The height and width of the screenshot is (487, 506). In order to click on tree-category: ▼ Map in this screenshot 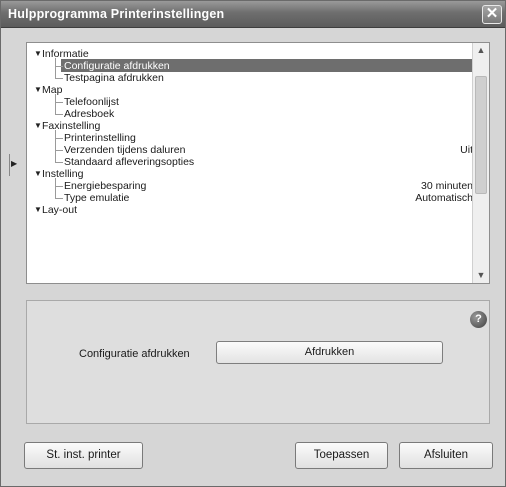, I will do `click(250, 90)`.